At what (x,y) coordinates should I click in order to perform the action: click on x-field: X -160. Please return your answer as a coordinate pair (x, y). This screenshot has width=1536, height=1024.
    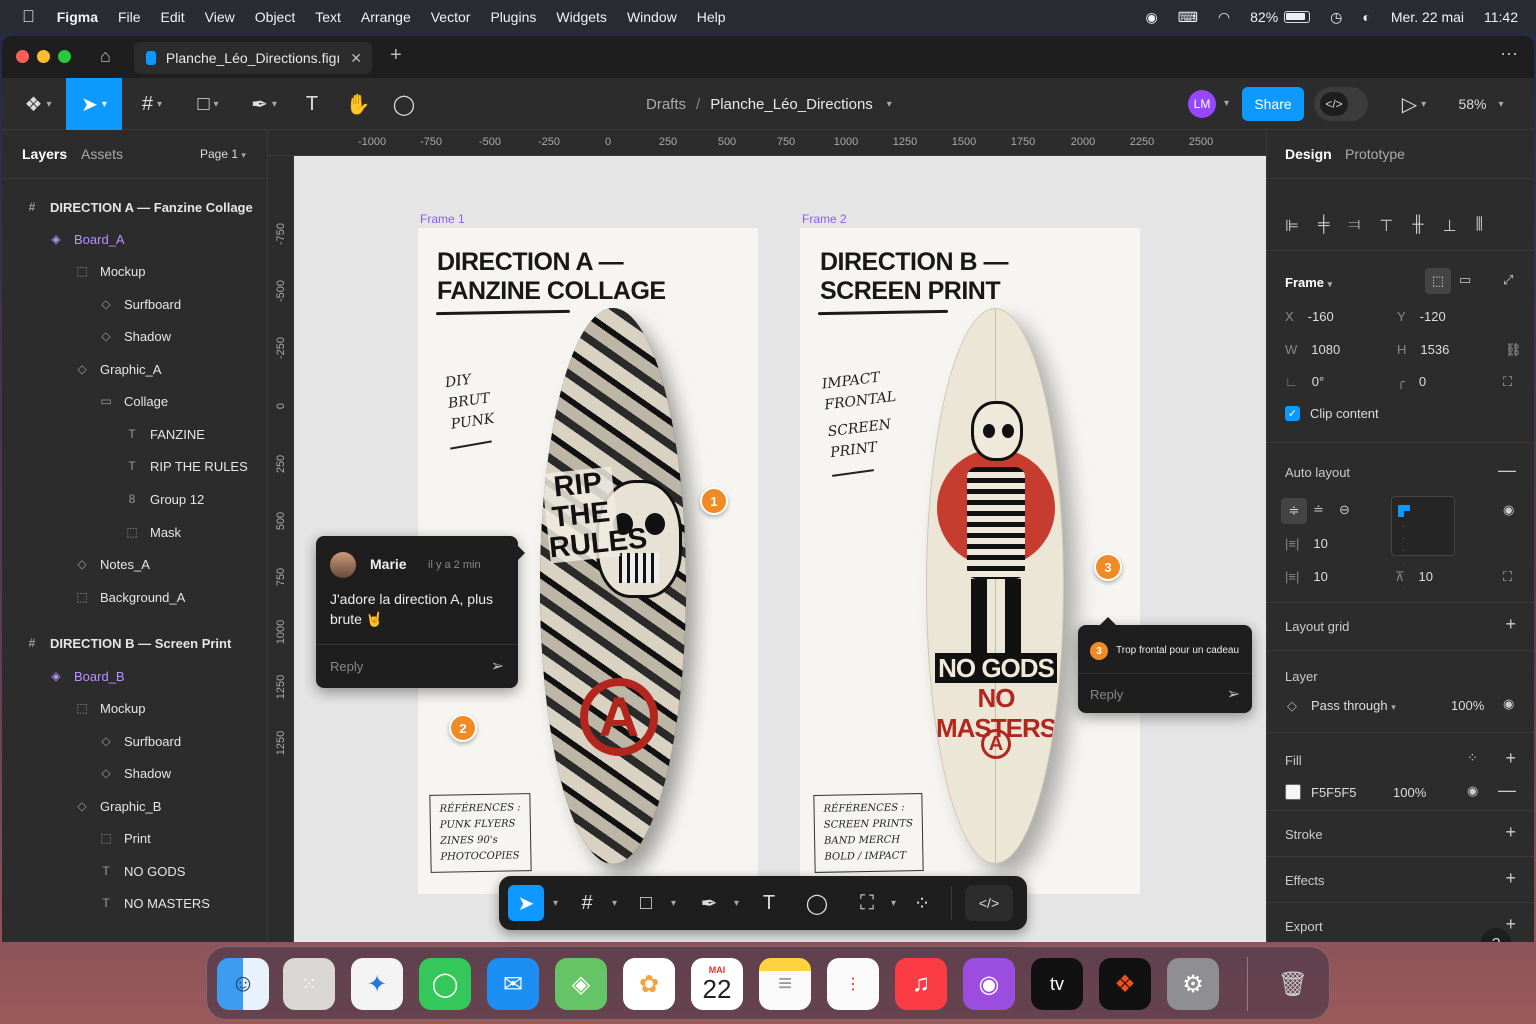
    Looking at the image, I should click on (1309, 316).